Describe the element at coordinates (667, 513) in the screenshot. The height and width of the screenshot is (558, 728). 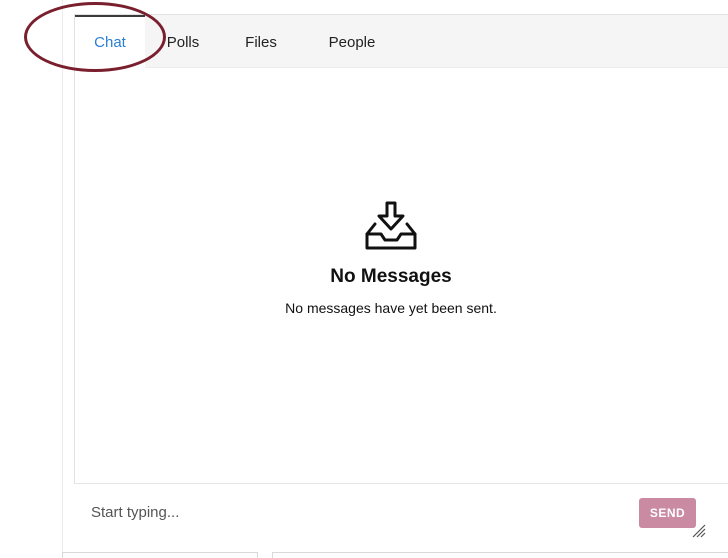
I see `send-button: SEND` at that location.